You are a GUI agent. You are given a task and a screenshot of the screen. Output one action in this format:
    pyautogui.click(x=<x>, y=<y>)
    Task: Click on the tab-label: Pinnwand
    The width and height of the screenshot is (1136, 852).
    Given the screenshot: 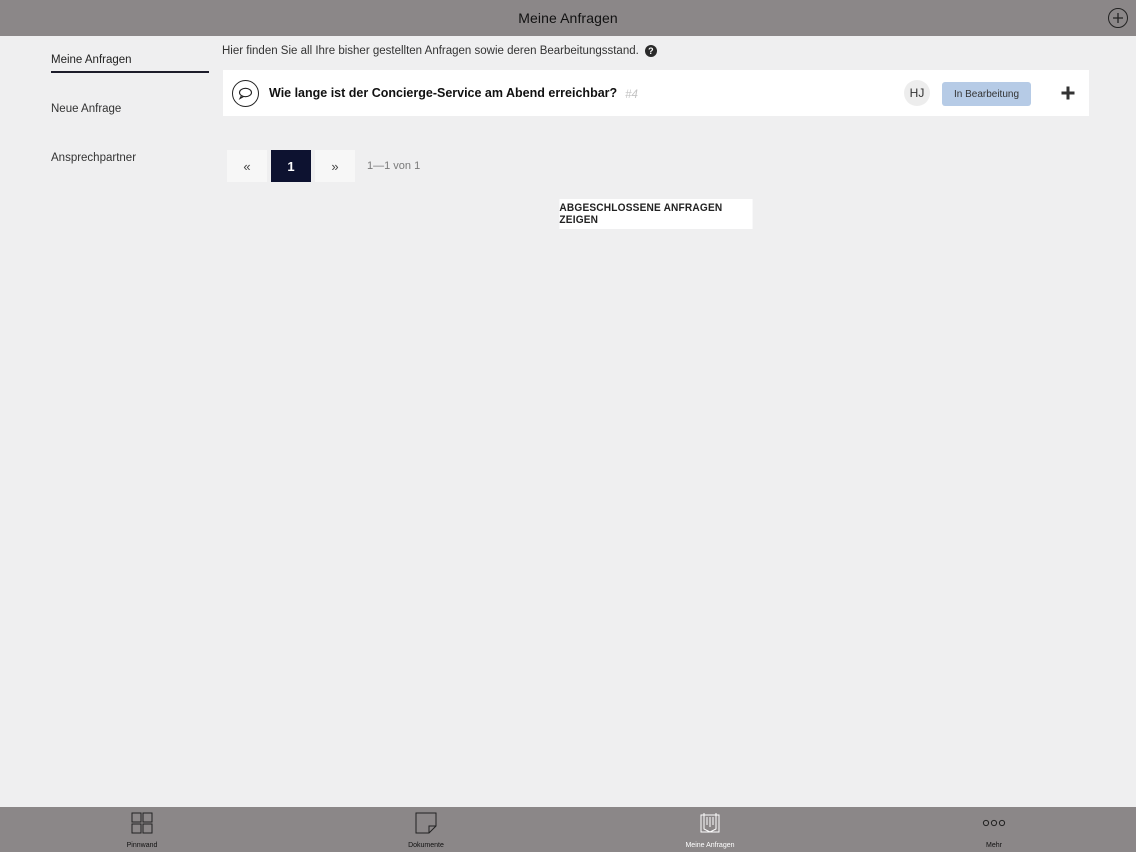 What is the action you would take?
    pyautogui.click(x=142, y=845)
    